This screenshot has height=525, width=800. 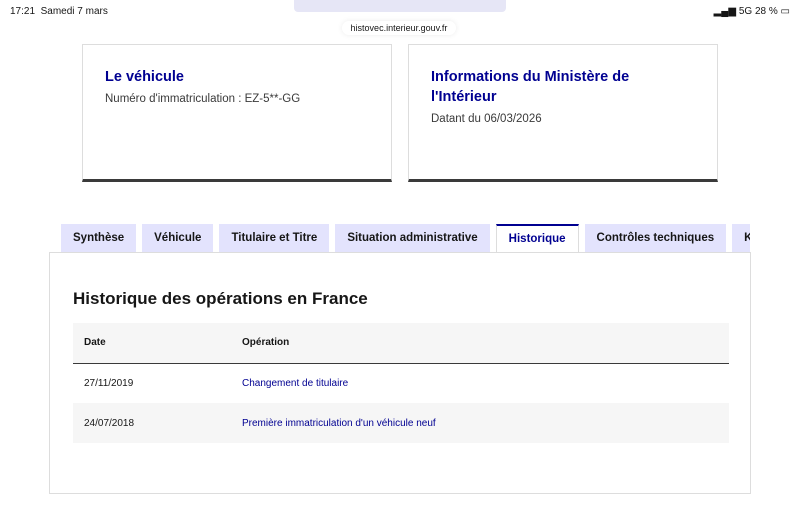 I want to click on tab-kilometrage: Kilométrage, so click(x=741, y=238).